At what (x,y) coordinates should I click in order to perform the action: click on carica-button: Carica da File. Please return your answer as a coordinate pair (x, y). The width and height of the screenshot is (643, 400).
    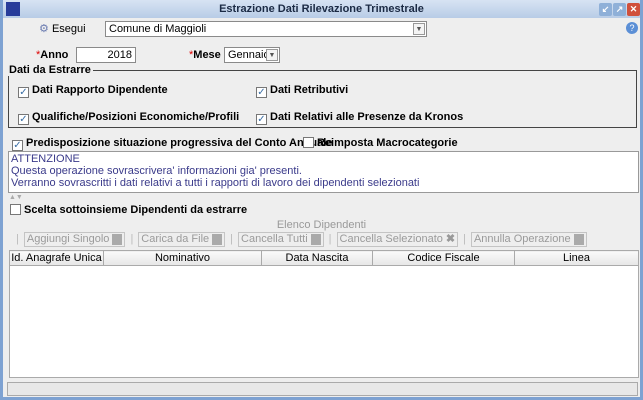
    Looking at the image, I should click on (182, 239).